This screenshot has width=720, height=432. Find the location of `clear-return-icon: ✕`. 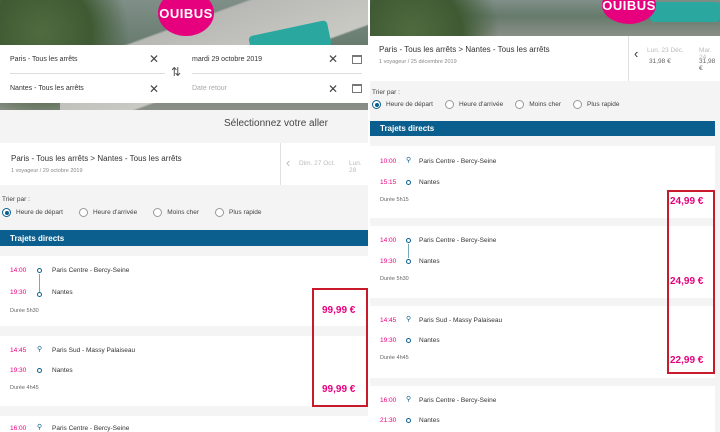

clear-return-icon: ✕ is located at coordinates (333, 89).